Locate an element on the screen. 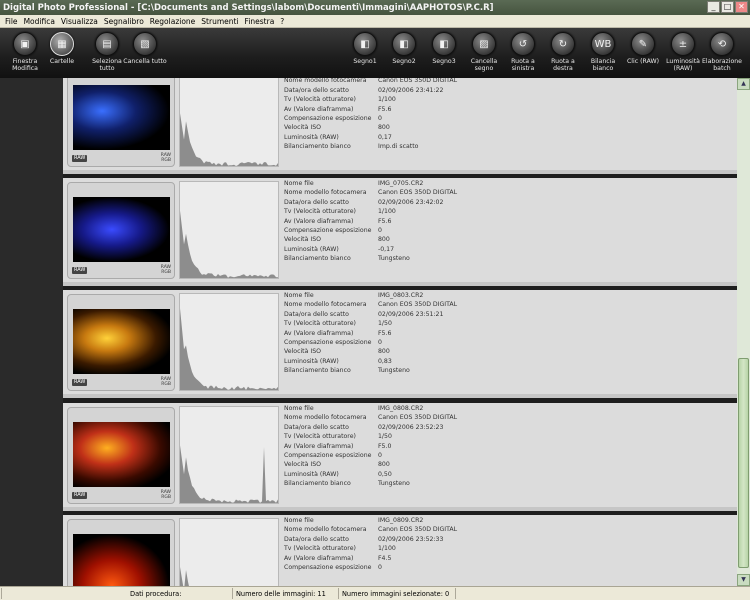  menu-segnalibro: Segnalibro is located at coordinates (124, 21).